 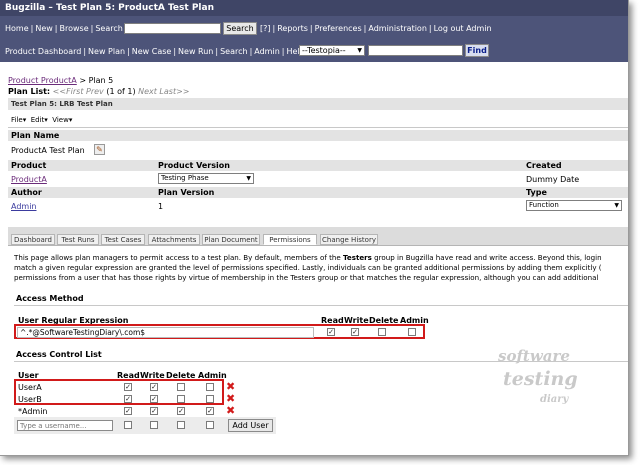 What do you see at coordinates (265, 28) in the screenshot?
I see `search-help-link: [?]` at bounding box center [265, 28].